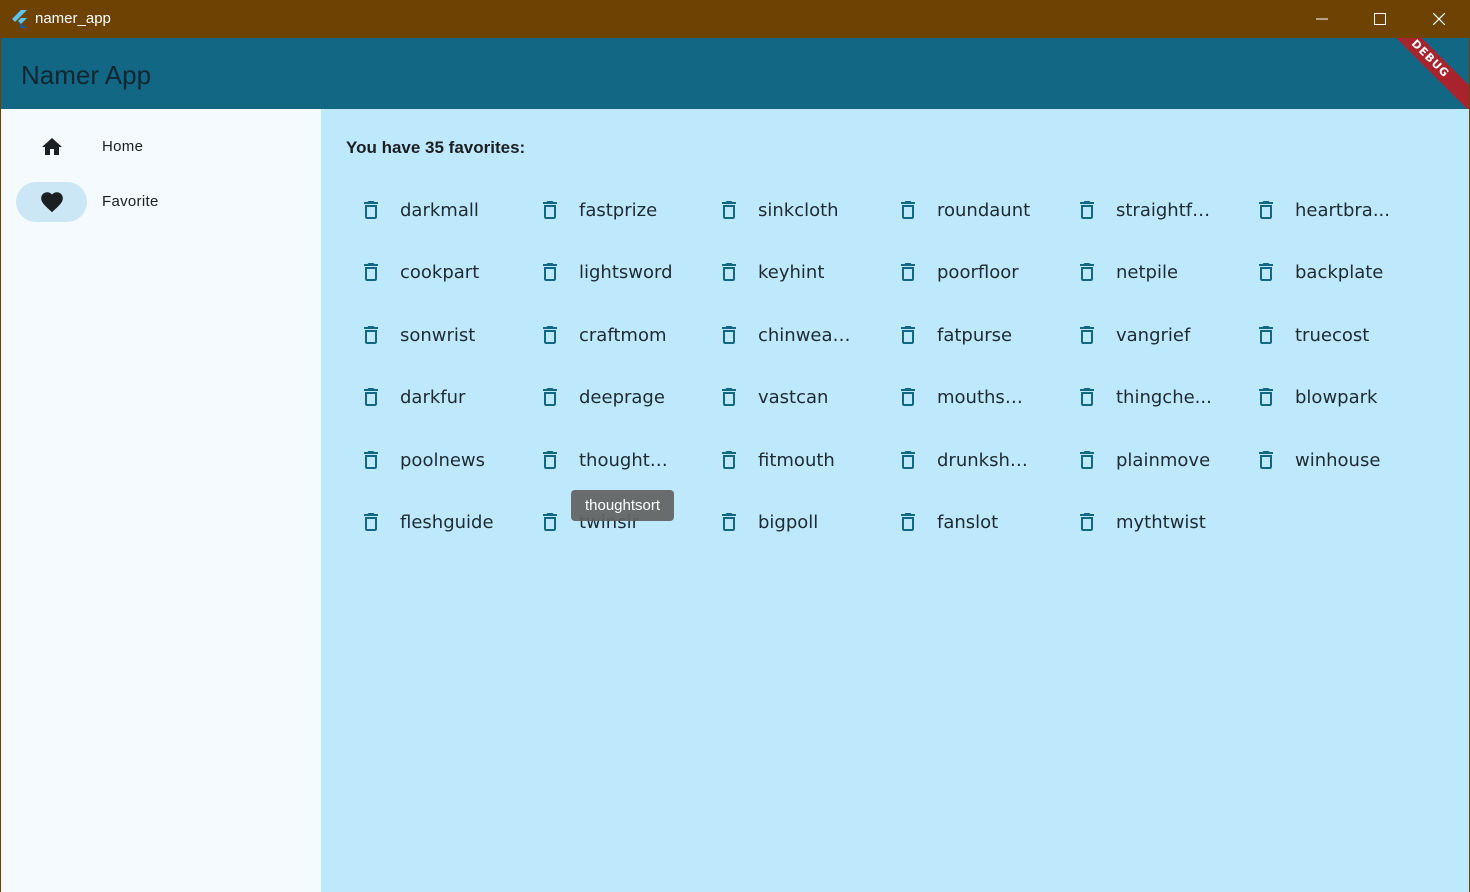 The width and height of the screenshot is (1470, 892). Describe the element at coordinates (438, 335) in the screenshot. I see `favorite-word: sonwrist` at that location.